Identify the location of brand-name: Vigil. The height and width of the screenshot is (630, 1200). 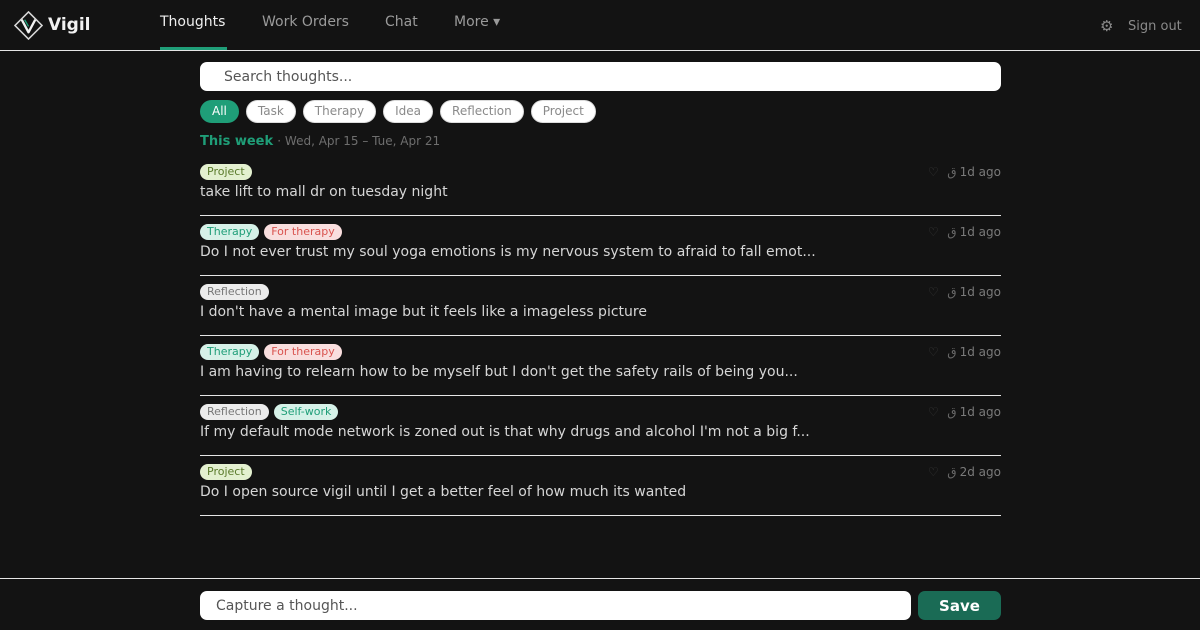
(69, 25).